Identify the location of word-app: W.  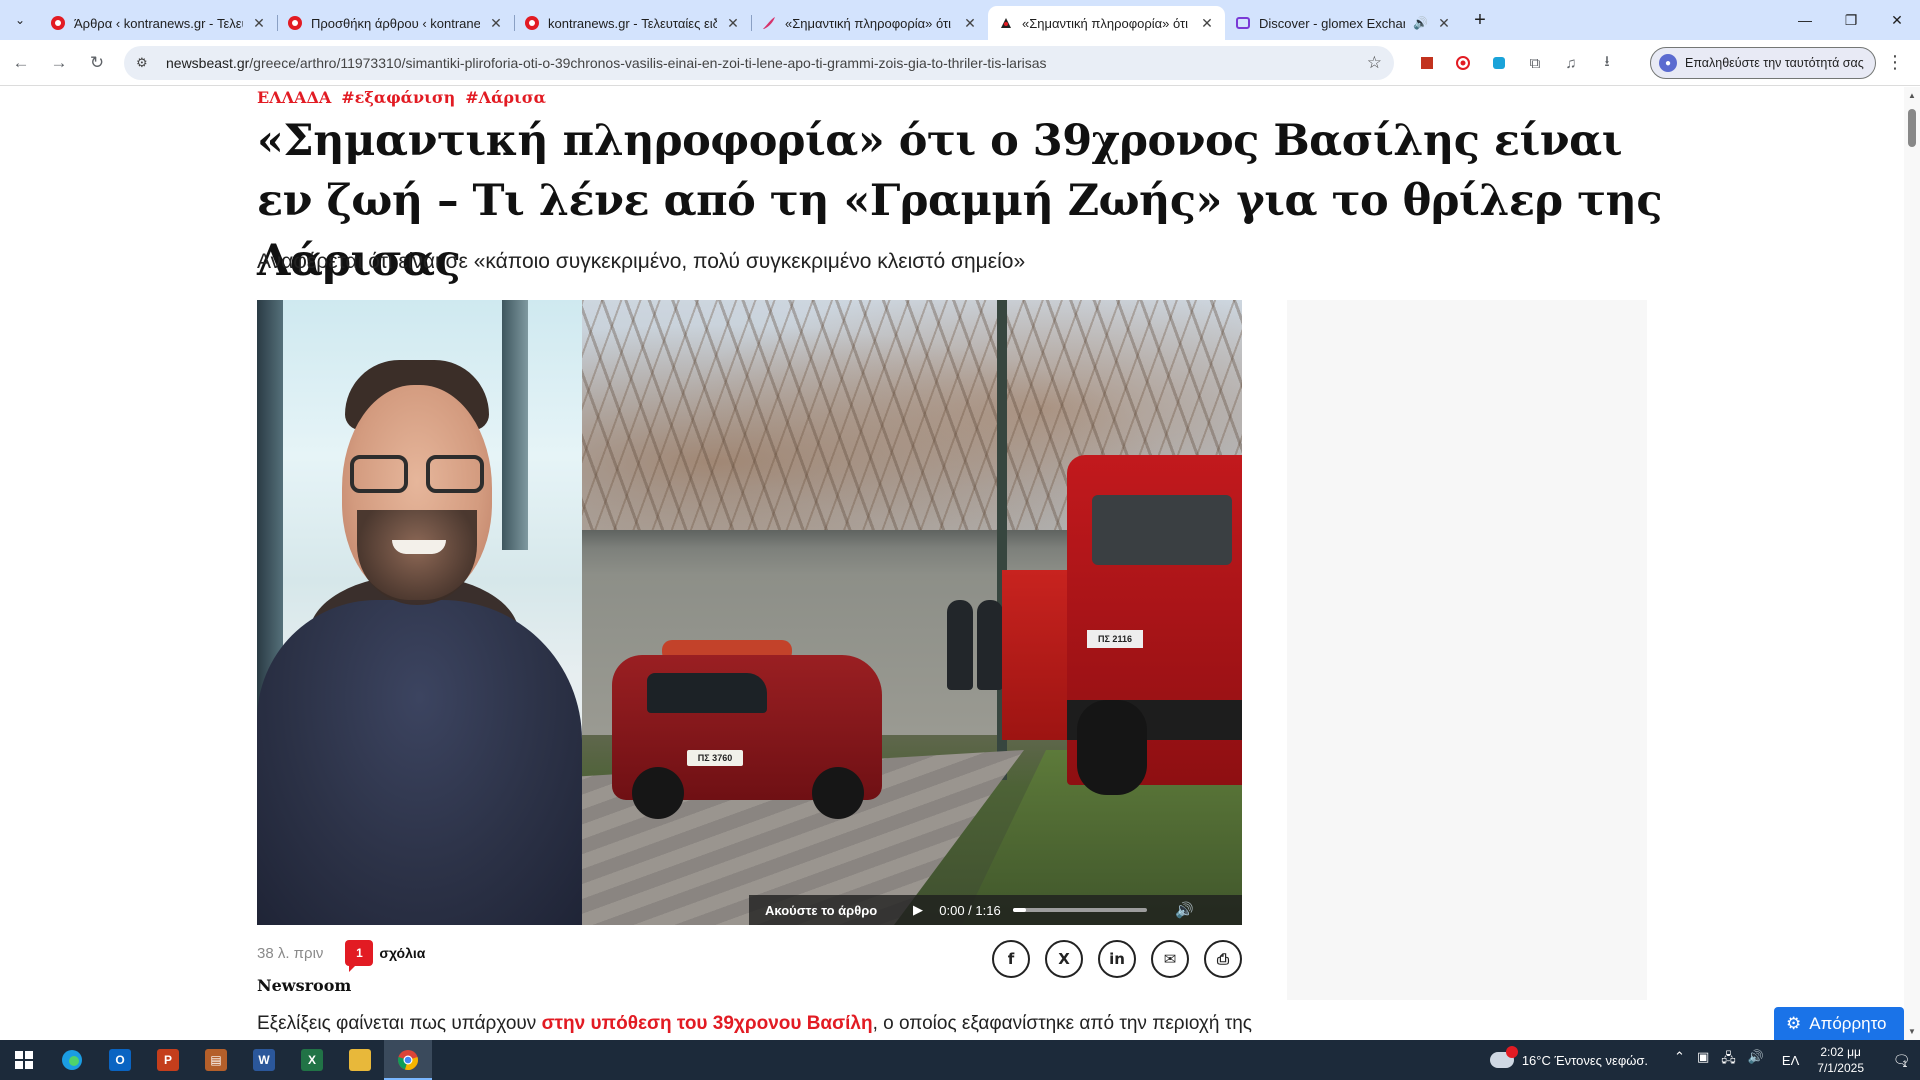
(264, 1060).